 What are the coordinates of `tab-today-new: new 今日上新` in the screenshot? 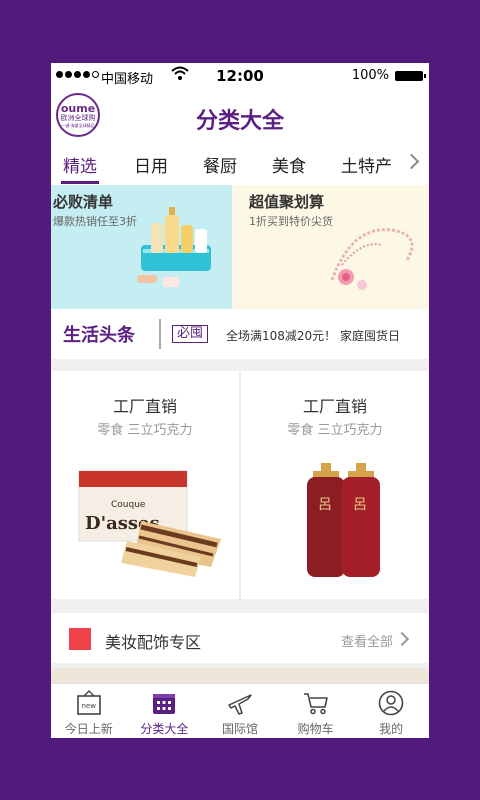 It's located at (89, 711).